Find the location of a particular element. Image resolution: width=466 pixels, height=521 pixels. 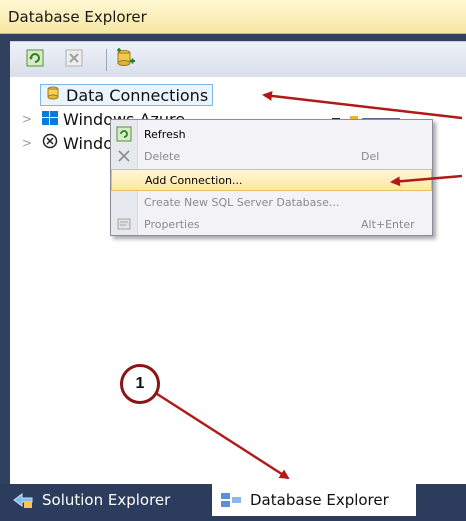

solution-explorer-icon is located at coordinates (23, 500).